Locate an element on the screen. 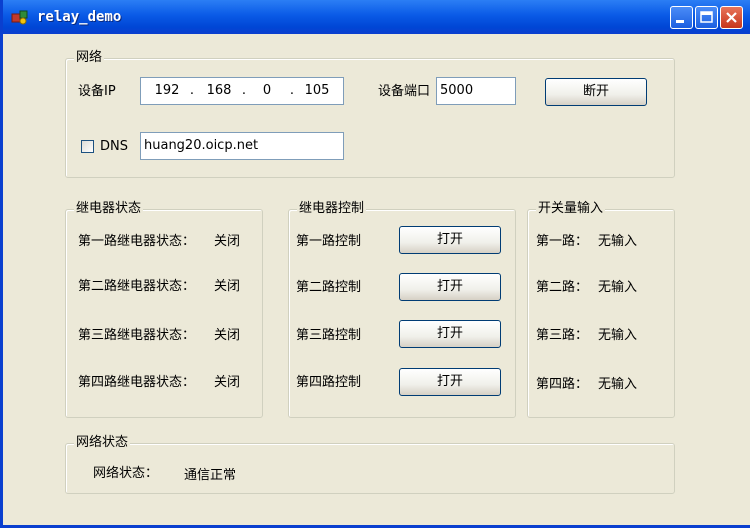  device-port-input: 5000 is located at coordinates (476, 91).